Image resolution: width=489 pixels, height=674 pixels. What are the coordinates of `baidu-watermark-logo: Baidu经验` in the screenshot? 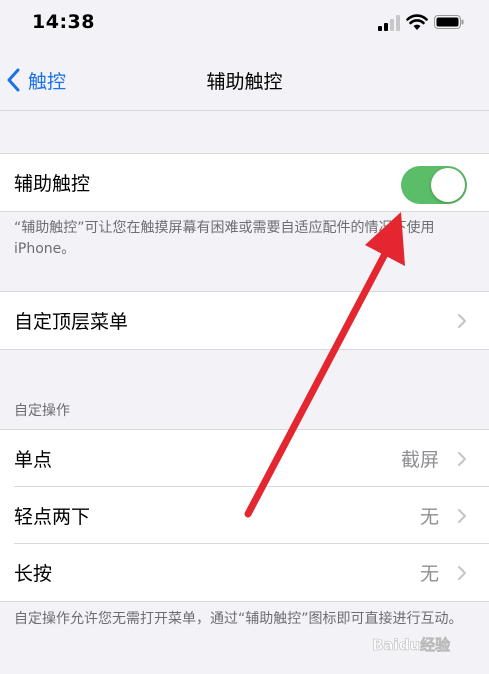 It's located at (411, 645).